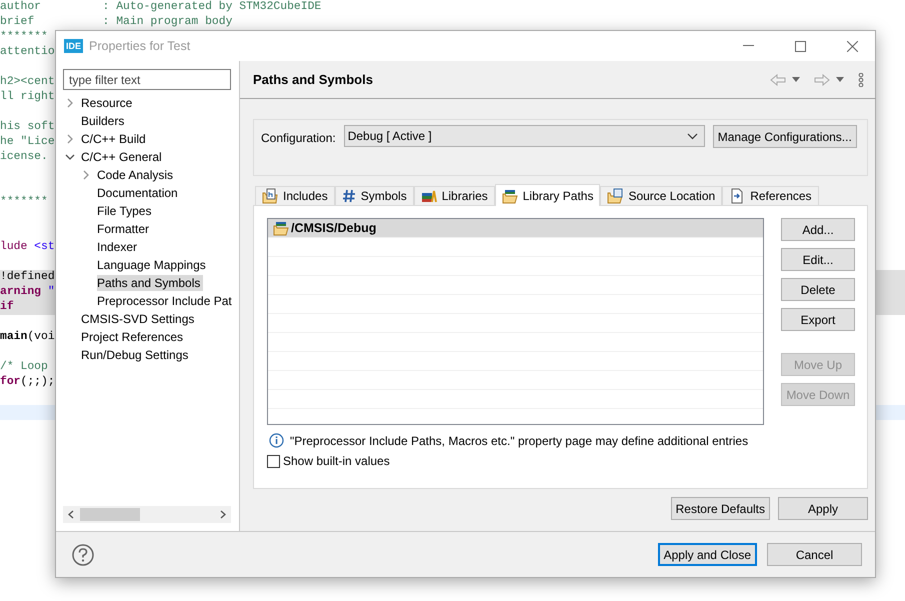 The height and width of the screenshot is (601, 905). What do you see at coordinates (115, 139) in the screenshot?
I see `tree-item: C/C++ Build` at bounding box center [115, 139].